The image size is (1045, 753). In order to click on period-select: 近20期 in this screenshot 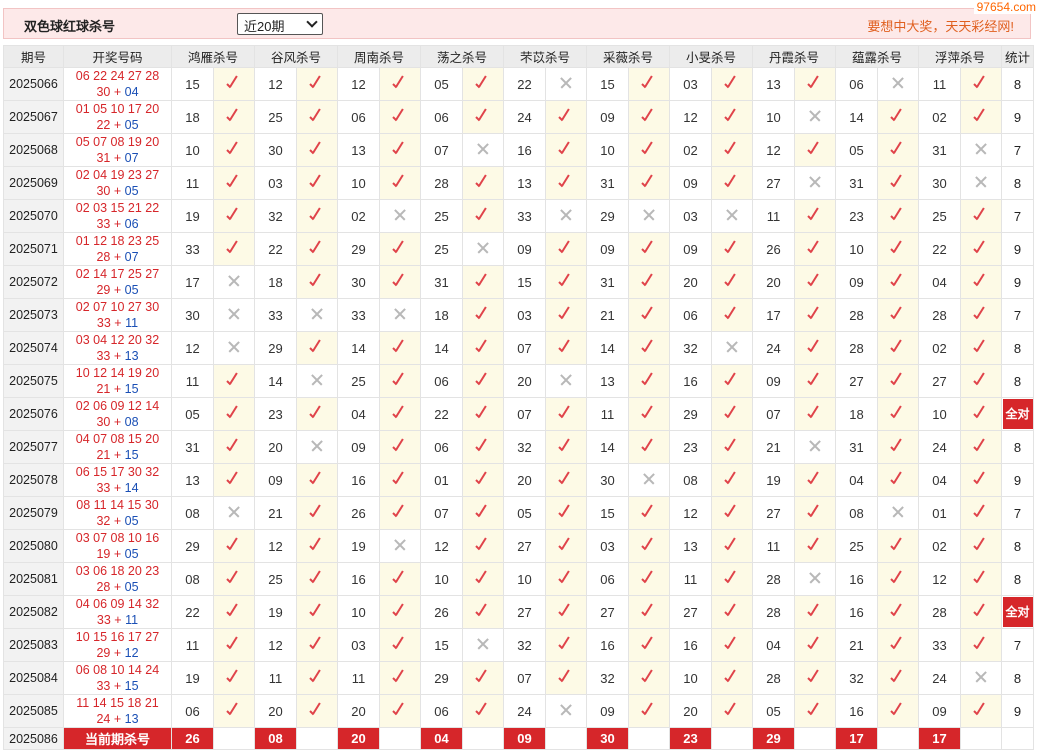, I will do `click(280, 24)`.